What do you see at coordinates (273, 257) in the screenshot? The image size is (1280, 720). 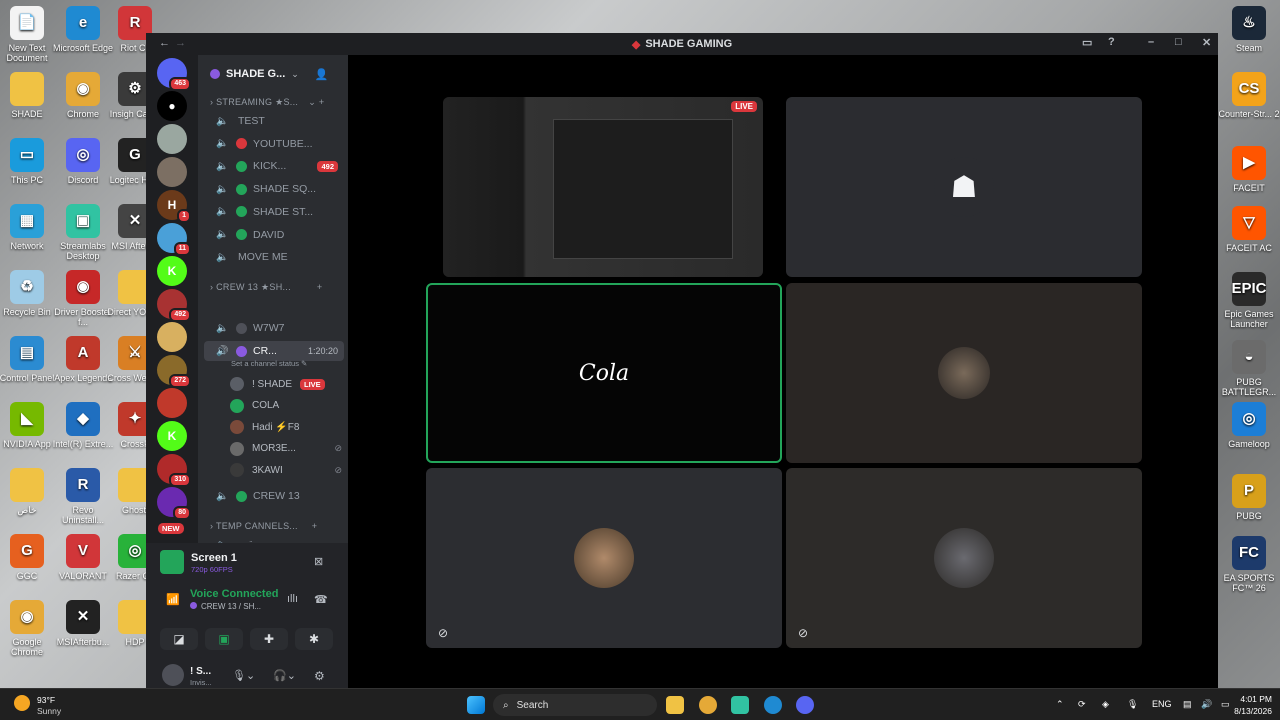 I see `voice-channel-item: 🔈 MOVE ME` at bounding box center [273, 257].